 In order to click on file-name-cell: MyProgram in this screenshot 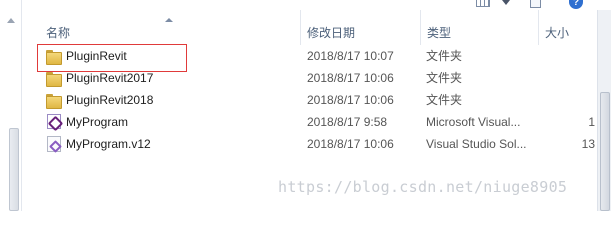, I will do `click(174, 122)`.